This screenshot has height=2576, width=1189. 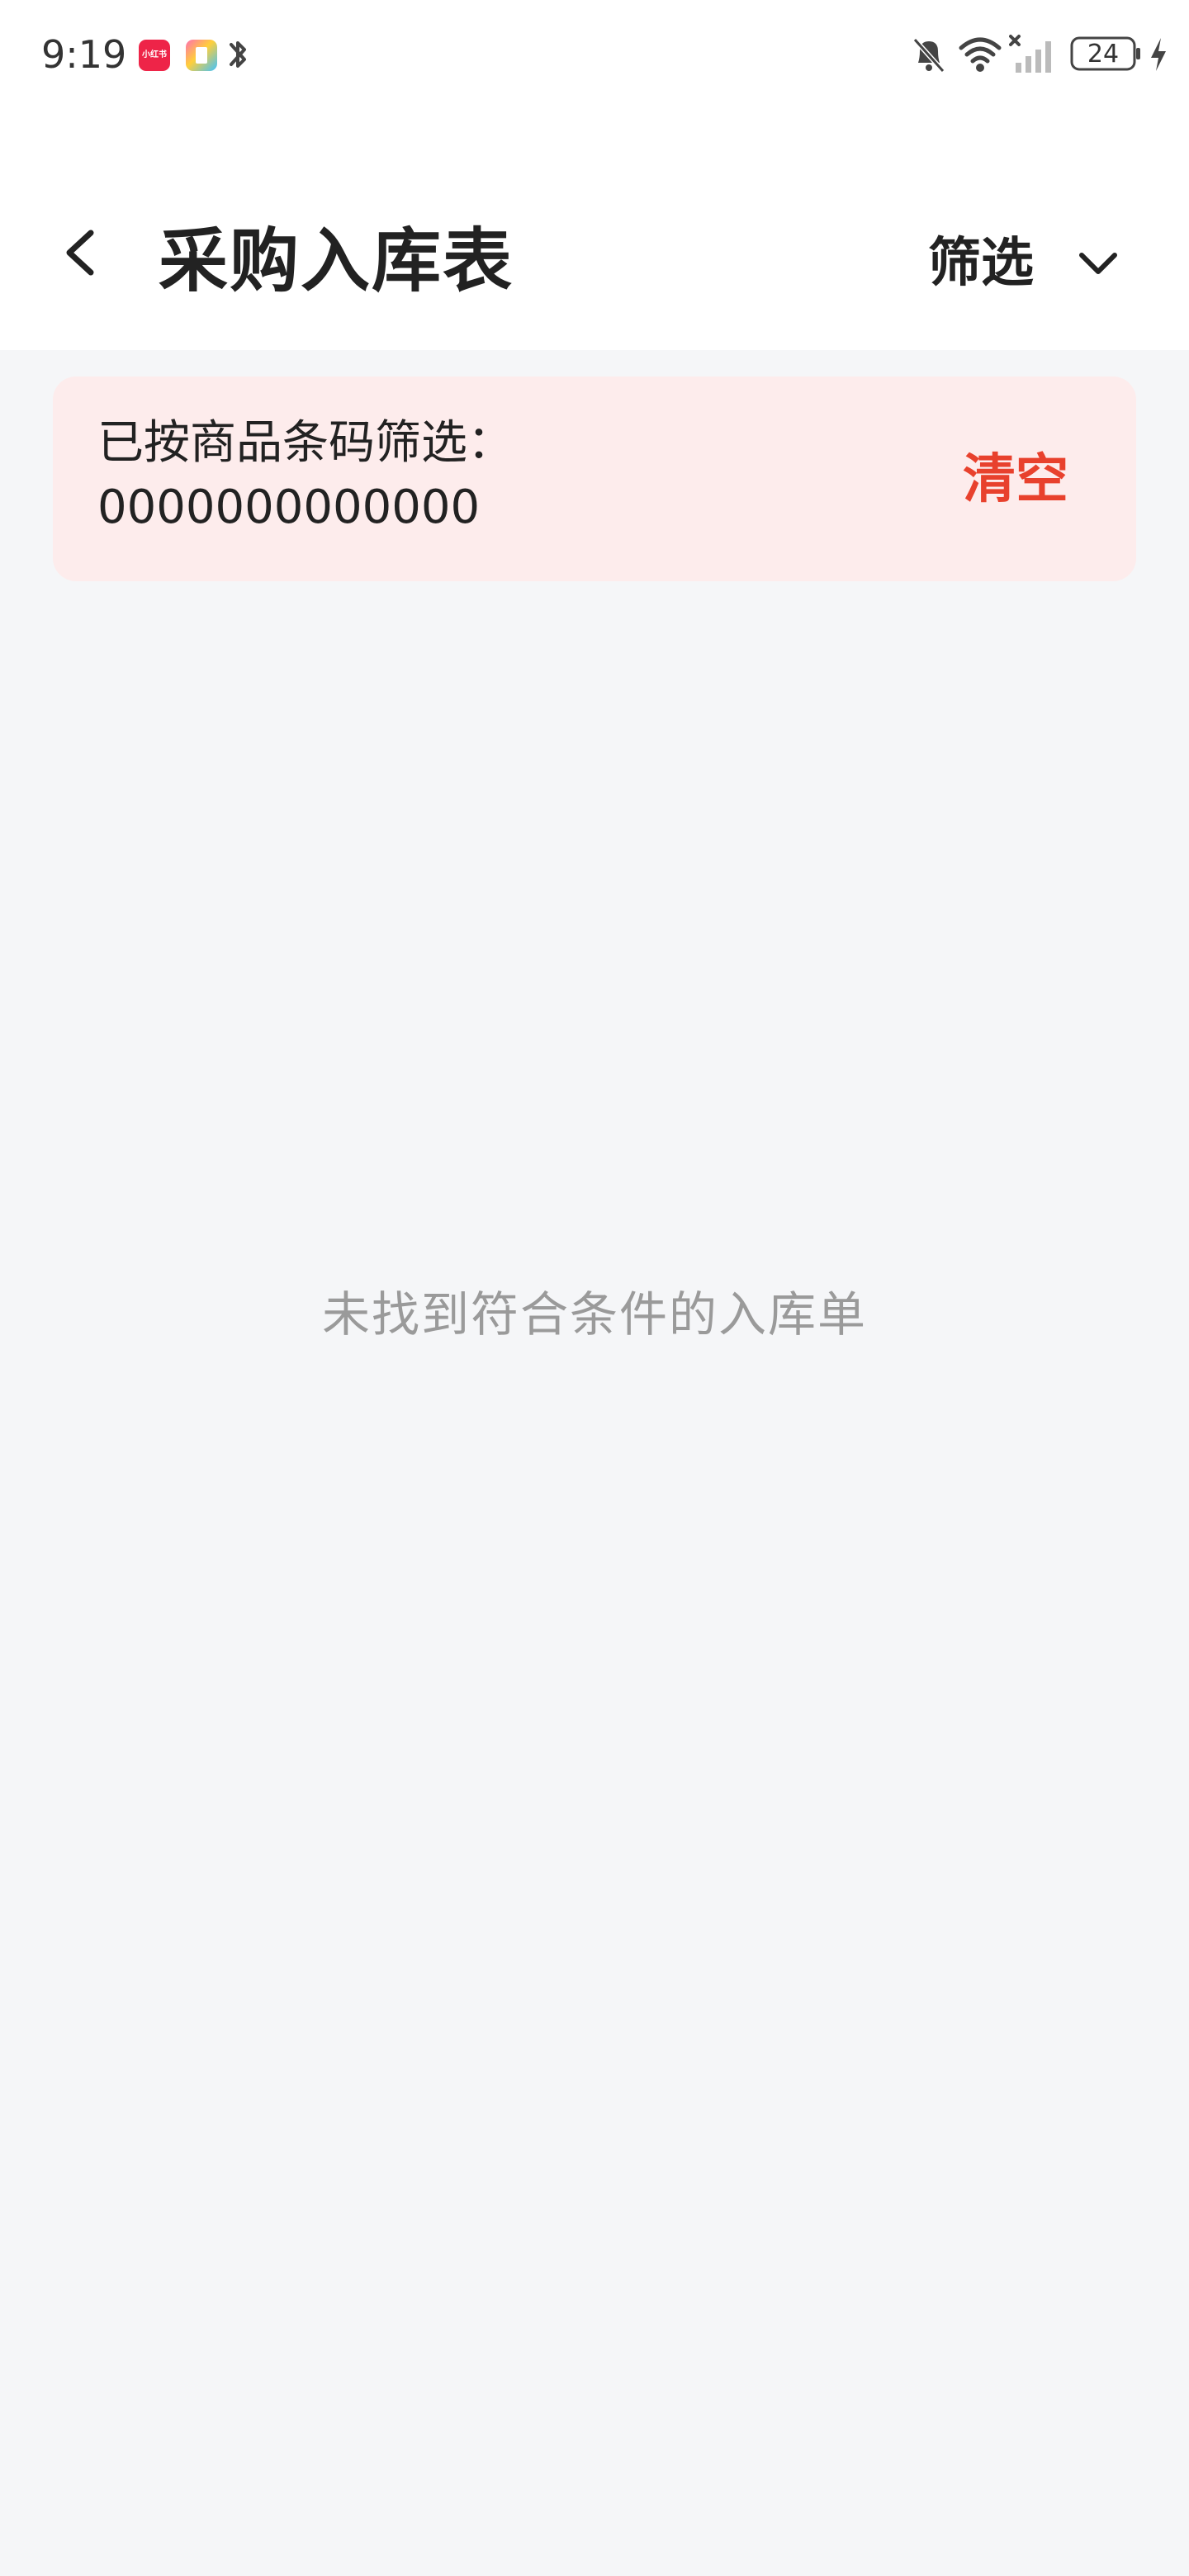 I want to click on filter-label: 筛选, so click(x=981, y=263).